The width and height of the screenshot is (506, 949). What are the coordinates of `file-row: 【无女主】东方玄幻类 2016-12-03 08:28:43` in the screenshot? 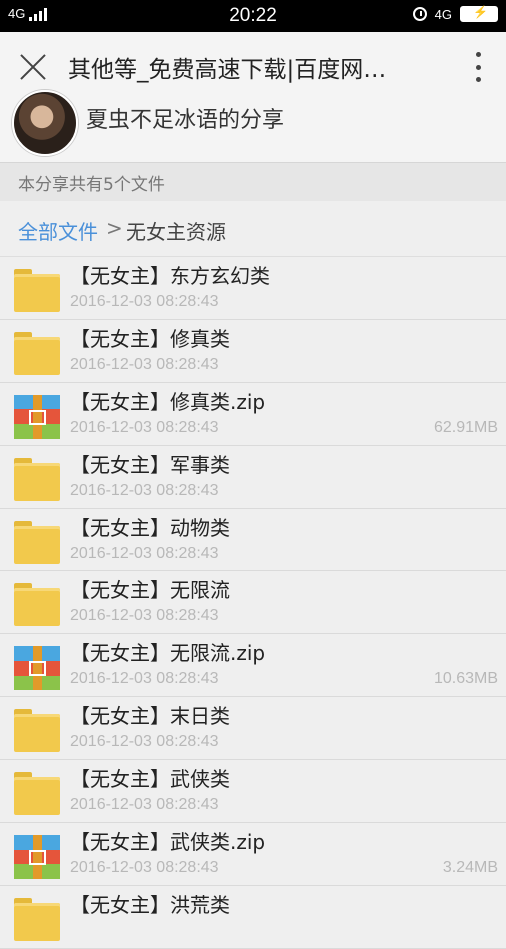 It's located at (253, 288).